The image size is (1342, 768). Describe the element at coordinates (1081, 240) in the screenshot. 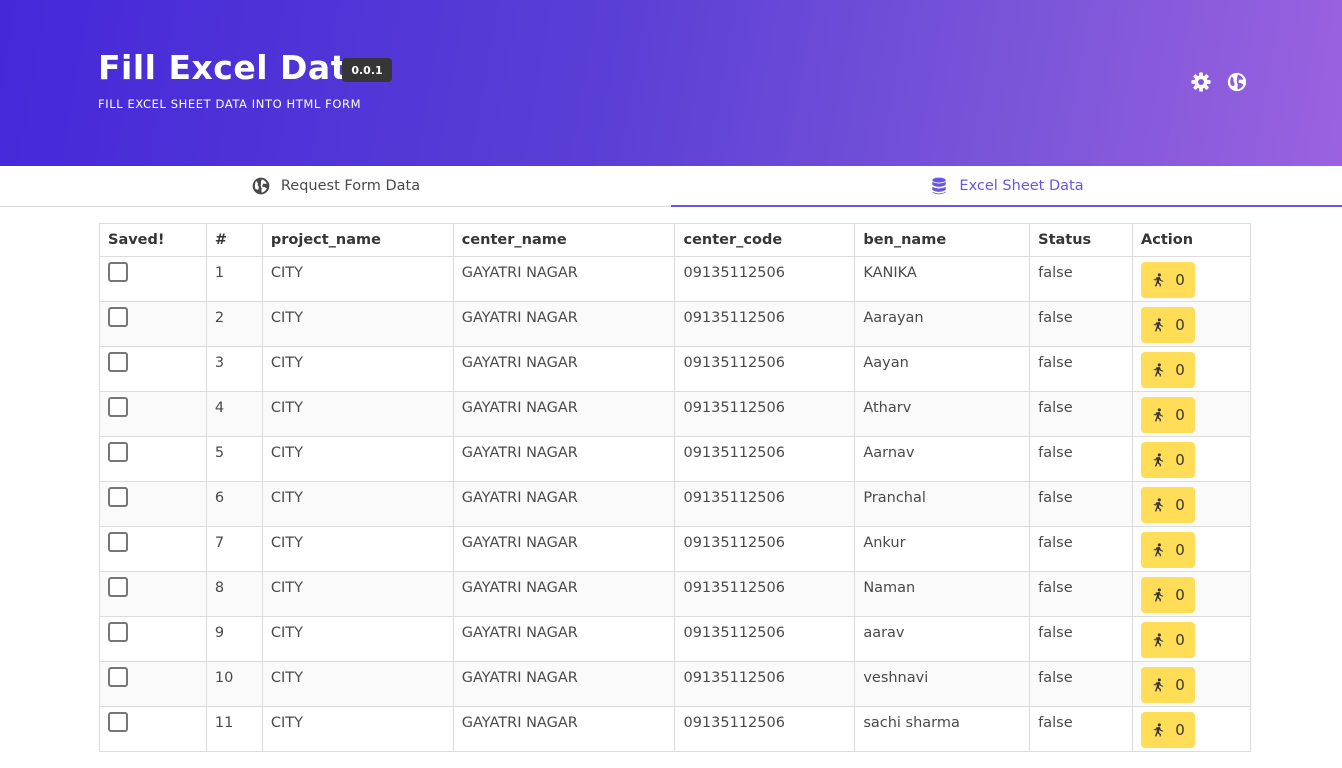

I see `column-header-status: Status` at that location.